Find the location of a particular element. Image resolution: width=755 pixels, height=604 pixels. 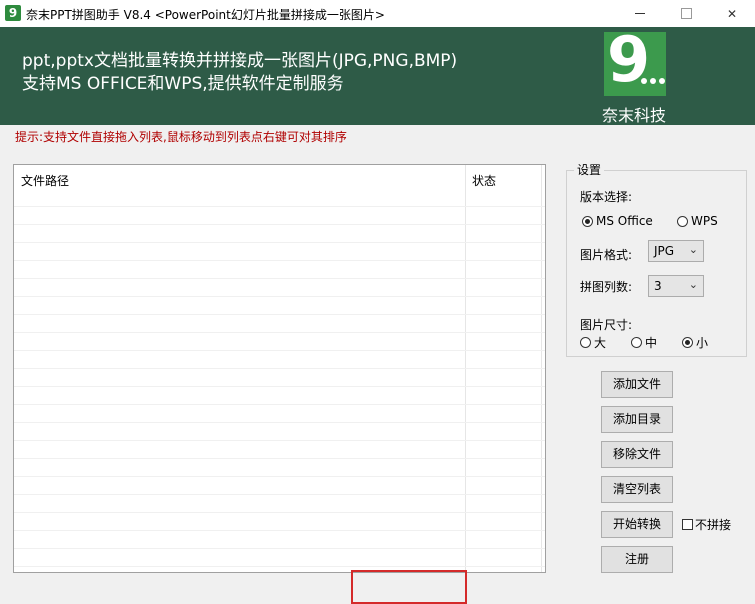

radio-size-large-dot is located at coordinates (585, 342).